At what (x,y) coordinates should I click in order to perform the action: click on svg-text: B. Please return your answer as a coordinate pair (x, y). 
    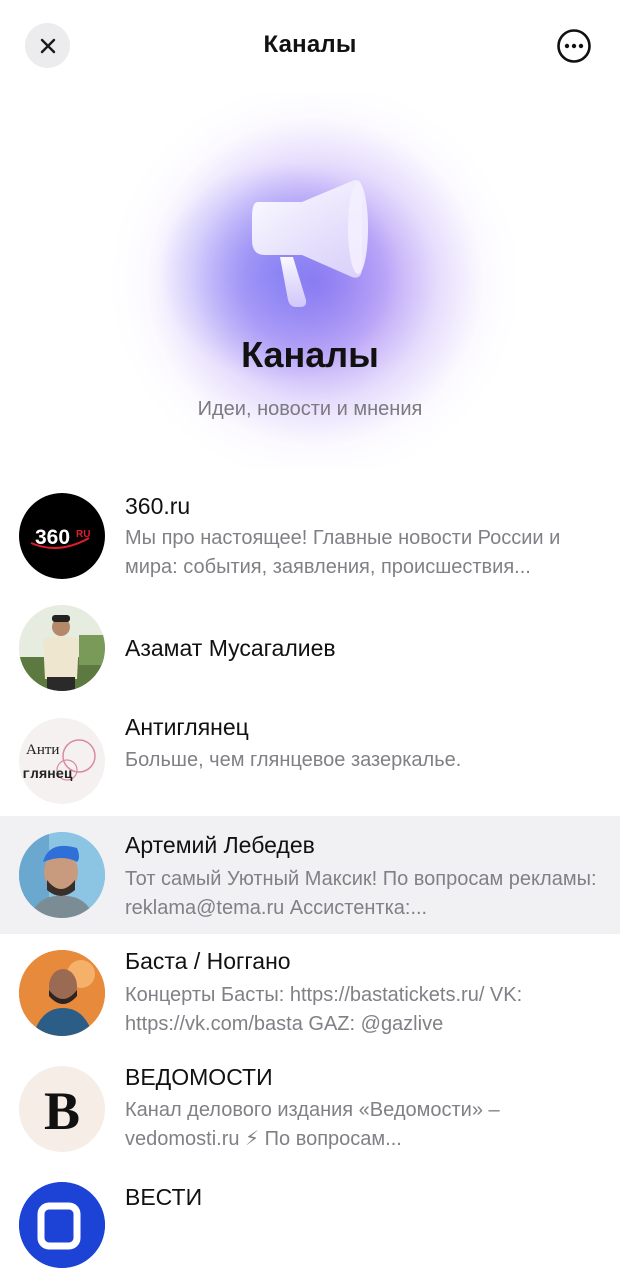
    Looking at the image, I should click on (62, 1111).